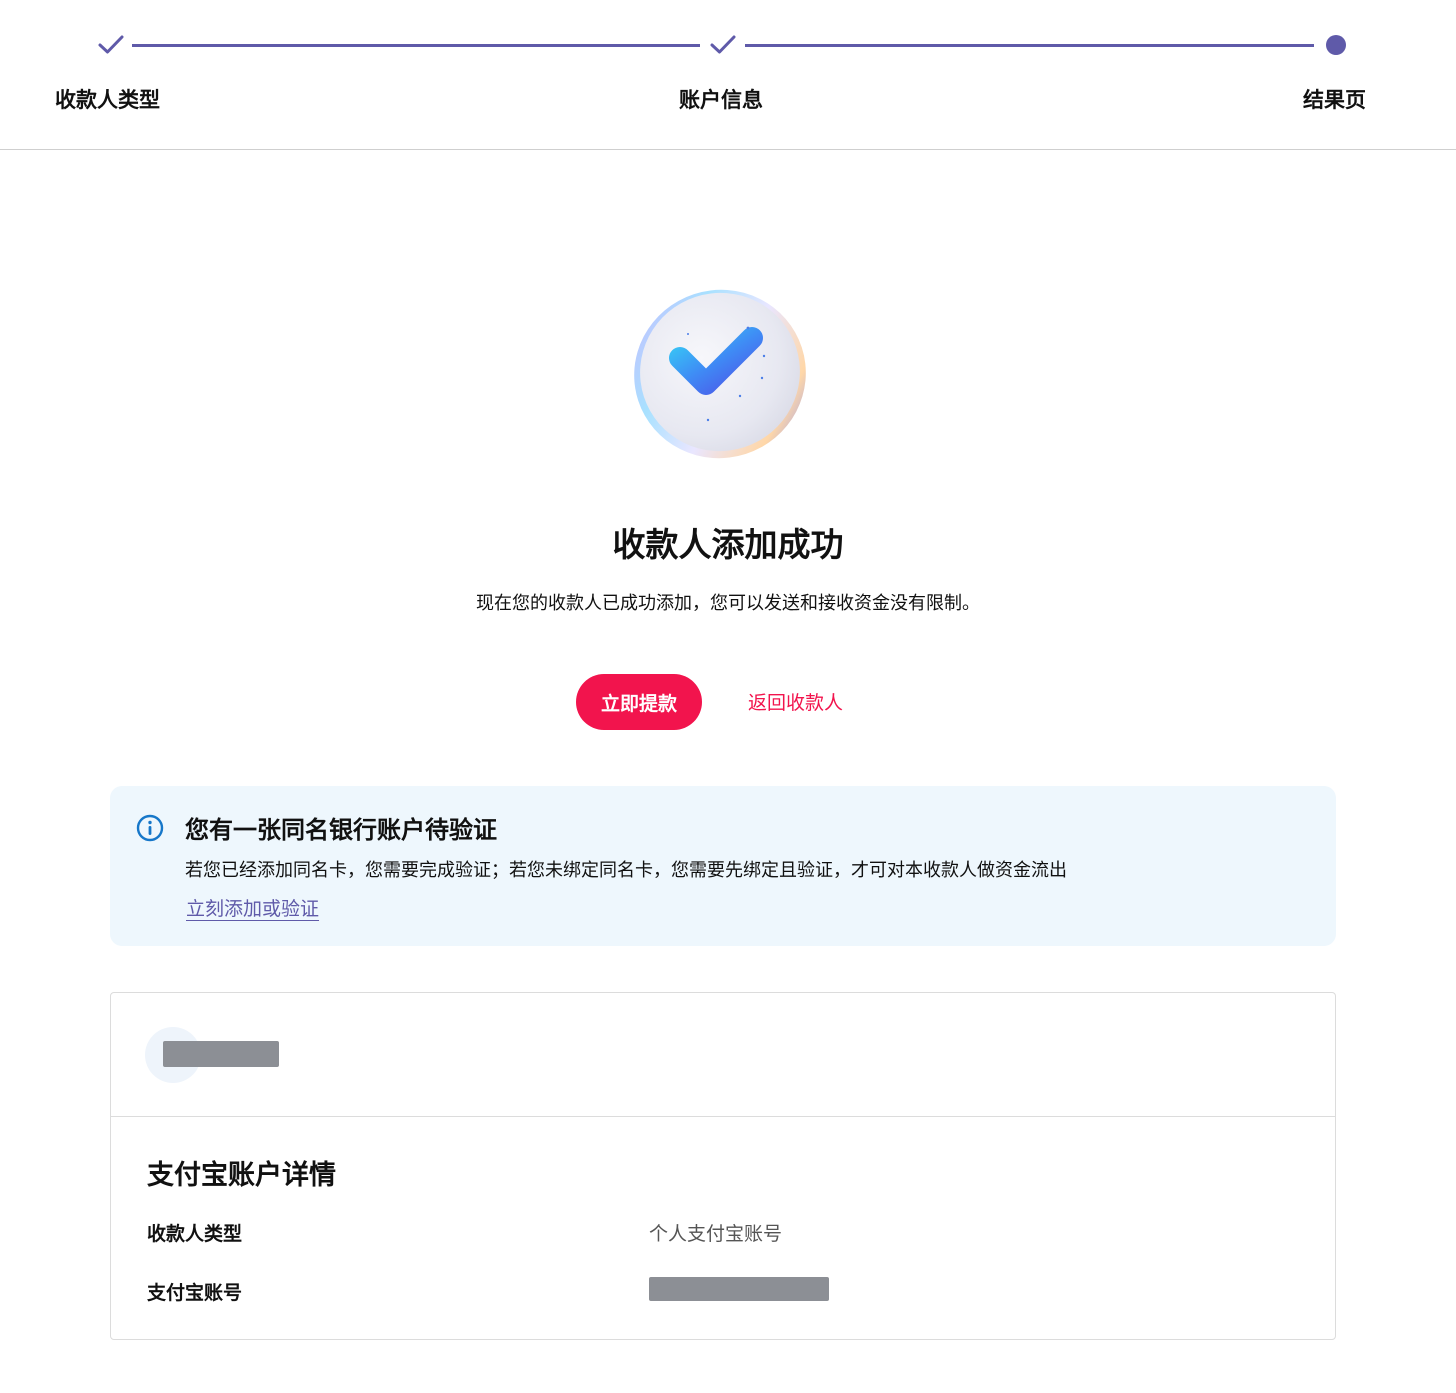 The image size is (1456, 1393). What do you see at coordinates (241, 1175) in the screenshot?
I see `section-title: 支付宝账户详情` at bounding box center [241, 1175].